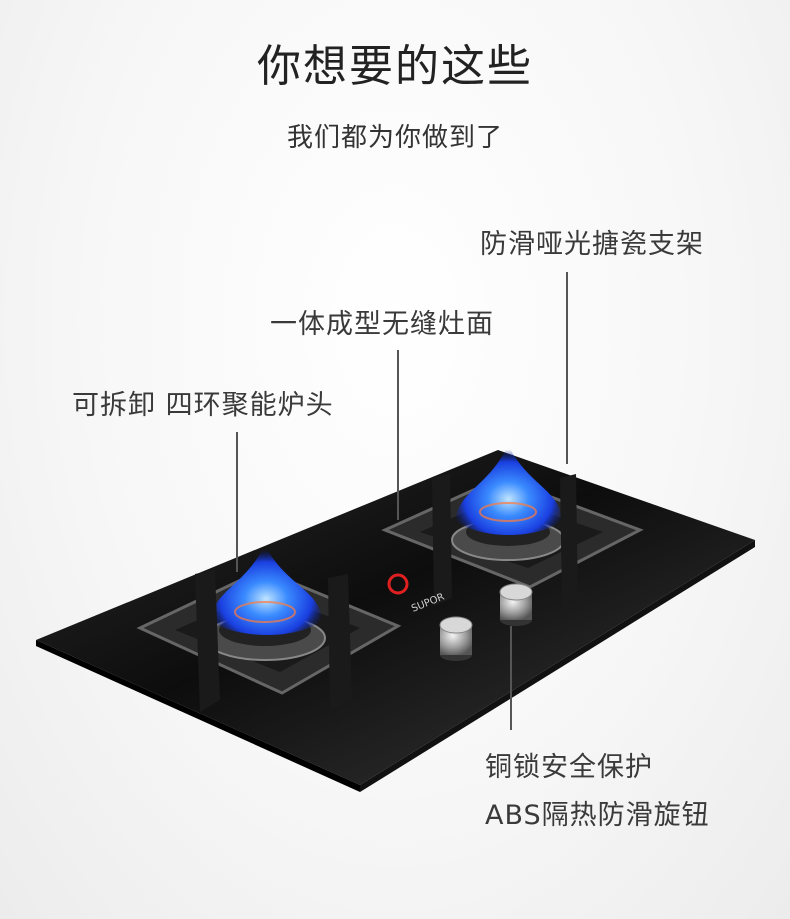 The height and width of the screenshot is (919, 790). Describe the element at coordinates (597, 815) in the screenshot. I see `callout-knob-line2: ABS隔热防滑旋钮` at that location.